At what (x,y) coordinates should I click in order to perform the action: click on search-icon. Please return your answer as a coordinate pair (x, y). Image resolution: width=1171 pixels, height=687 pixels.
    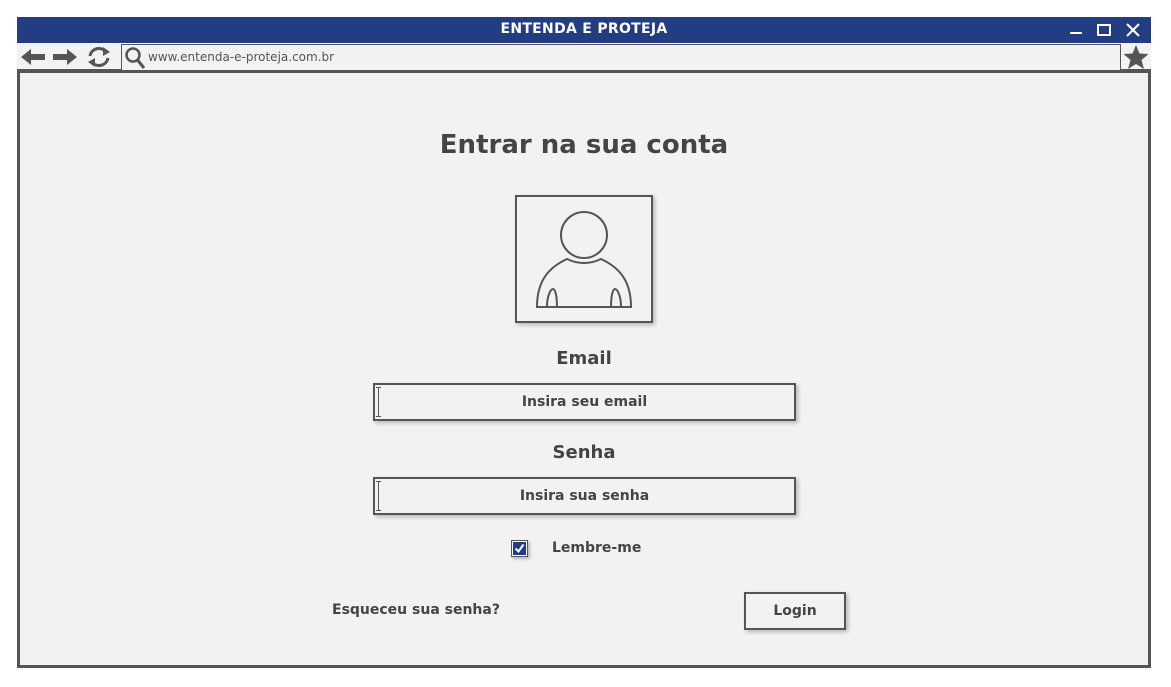
    Looking at the image, I should click on (135, 58).